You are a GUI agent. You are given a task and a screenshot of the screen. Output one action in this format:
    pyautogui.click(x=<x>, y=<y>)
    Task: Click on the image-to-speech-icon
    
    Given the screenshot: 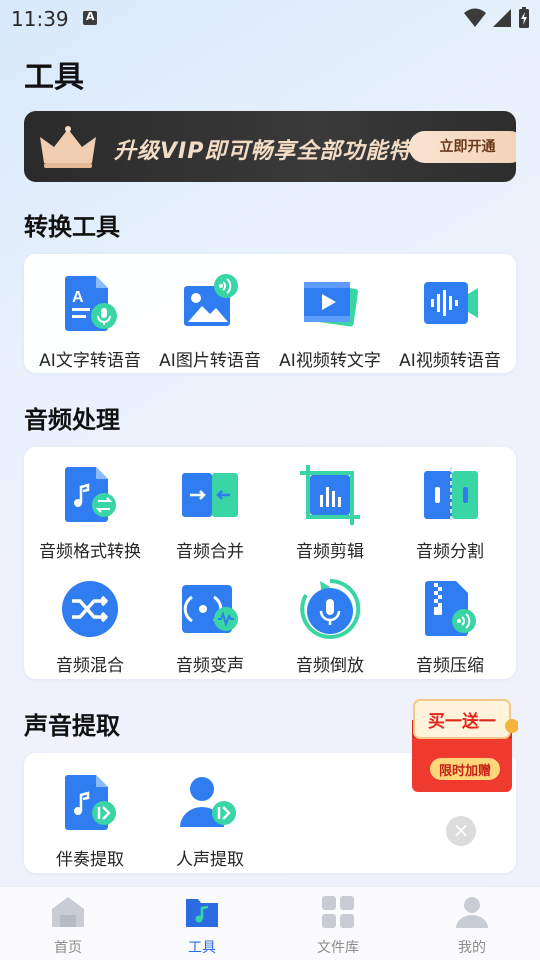 What is the action you would take?
    pyautogui.click(x=211, y=300)
    